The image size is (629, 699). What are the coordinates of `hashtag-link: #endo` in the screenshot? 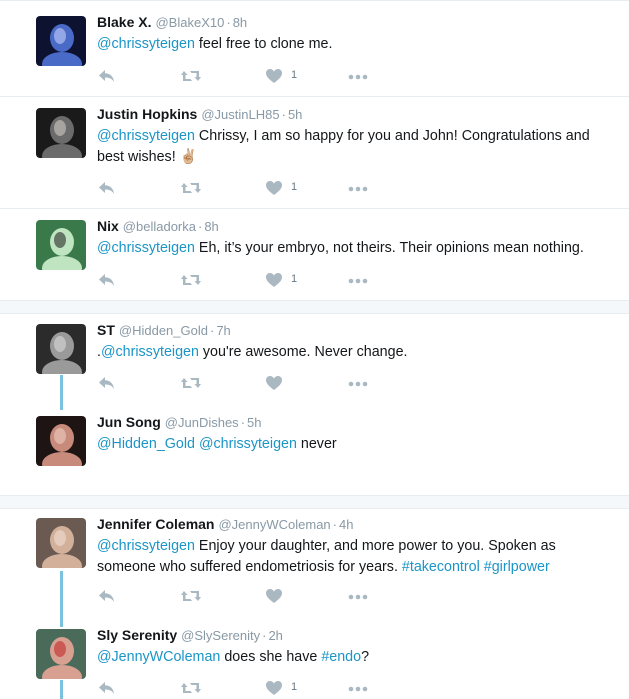 It's located at (341, 657).